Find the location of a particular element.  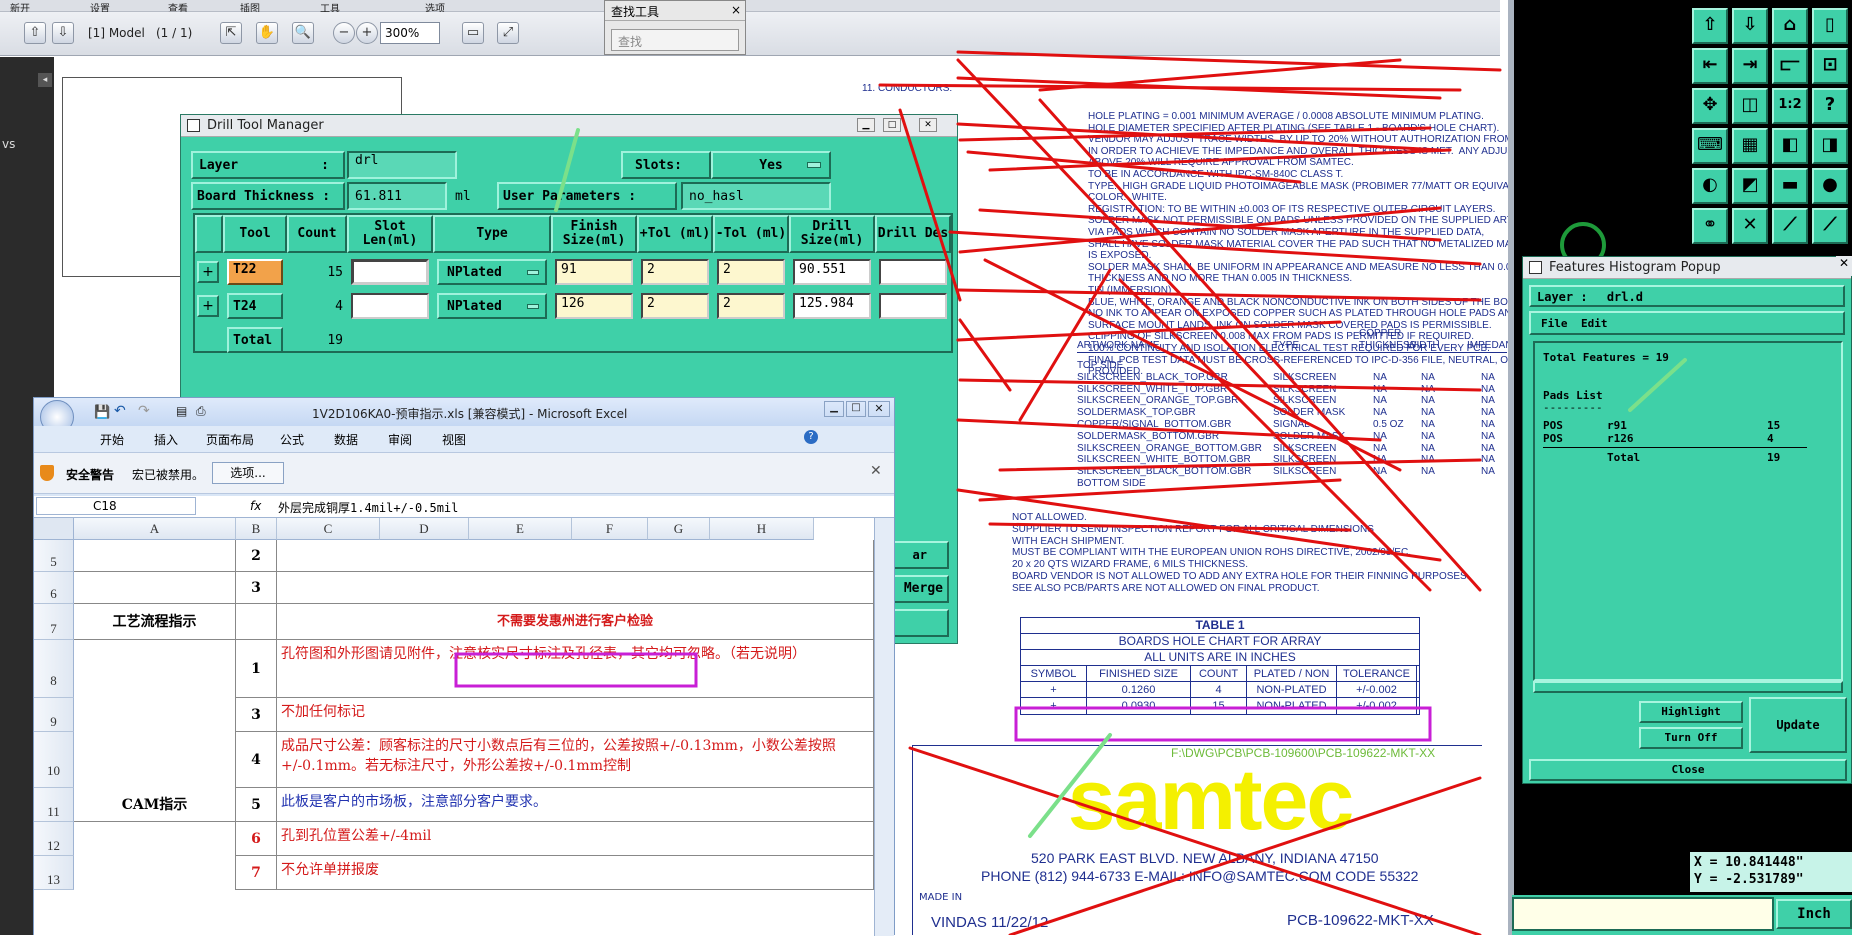

column-header: A is located at coordinates (155, 529).